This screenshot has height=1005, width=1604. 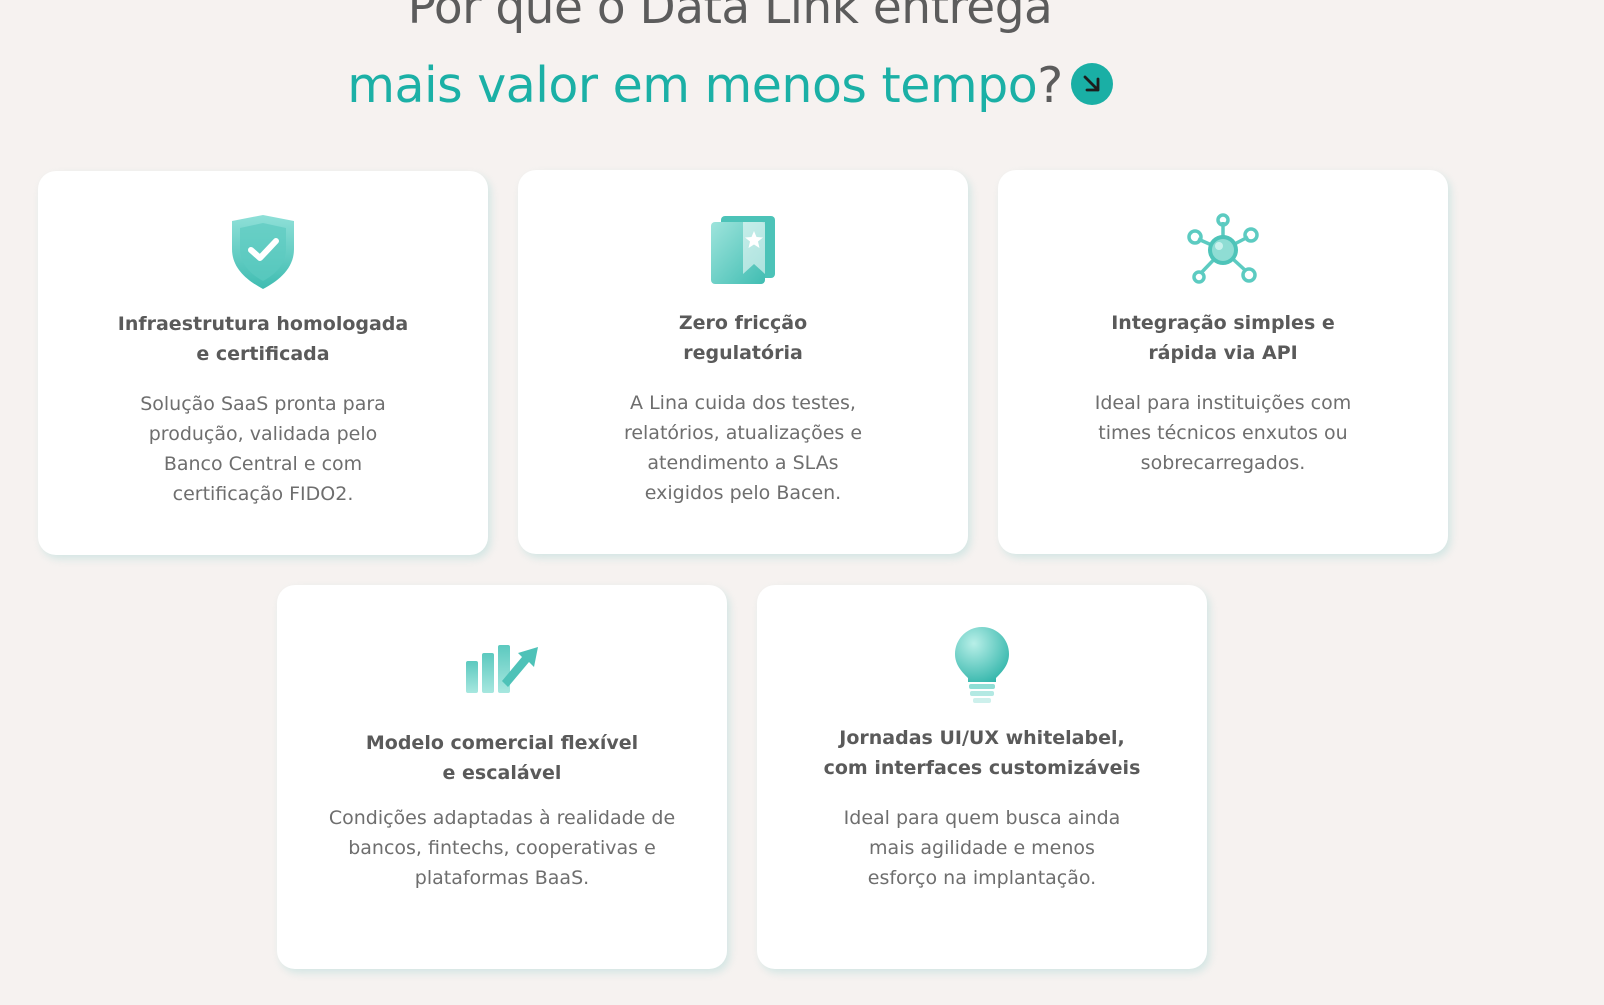 What do you see at coordinates (743, 250) in the screenshot?
I see `bookmark-star-icon` at bounding box center [743, 250].